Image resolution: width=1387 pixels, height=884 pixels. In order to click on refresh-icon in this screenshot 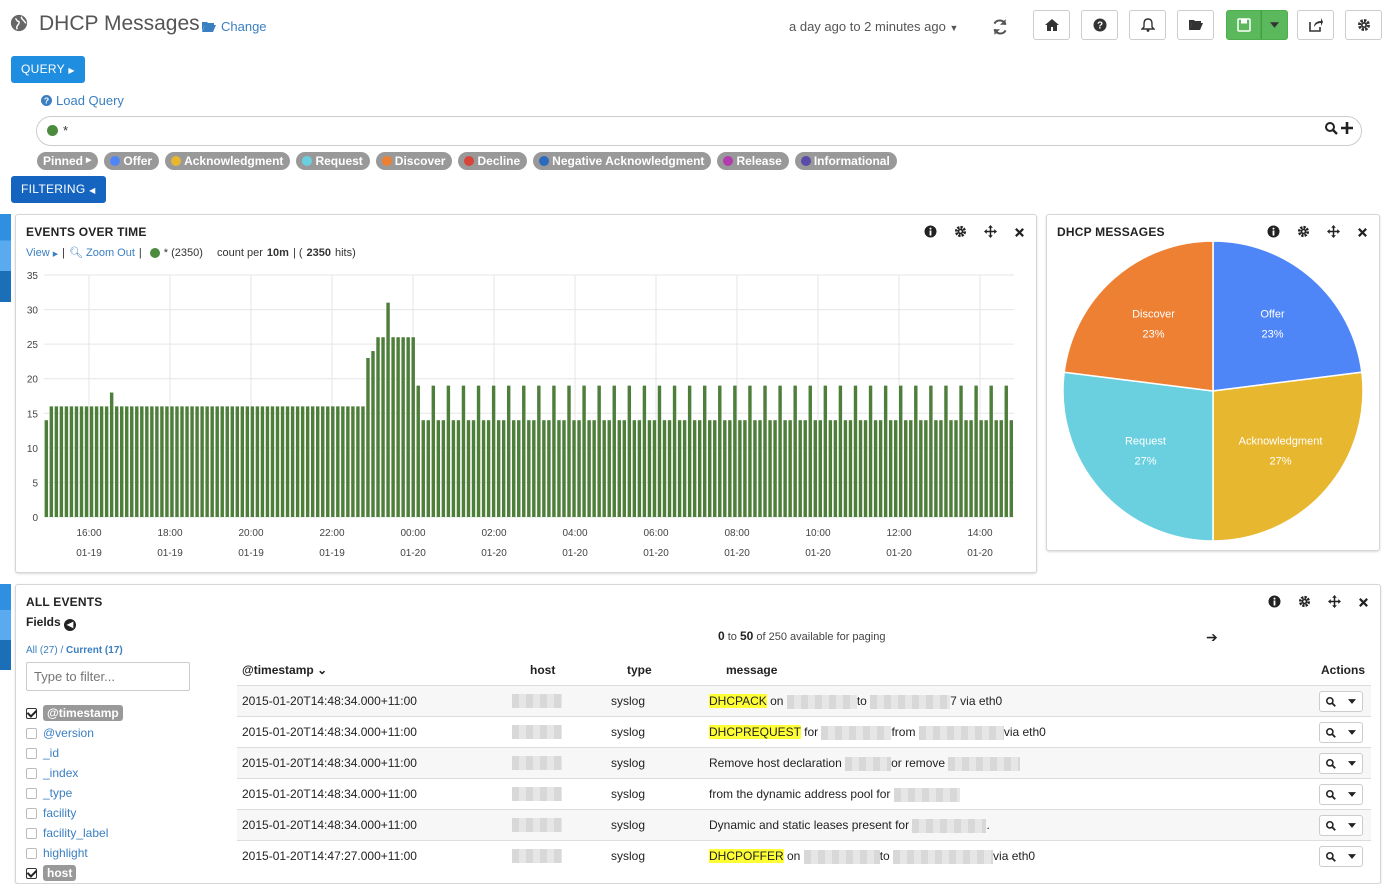, I will do `click(1000, 27)`.